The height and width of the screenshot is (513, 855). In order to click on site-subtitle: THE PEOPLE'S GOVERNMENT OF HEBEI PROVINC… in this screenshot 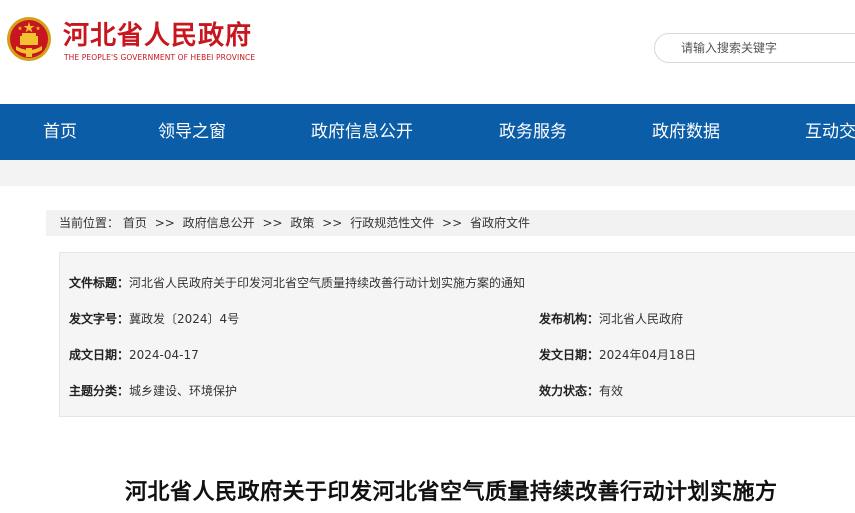, I will do `click(160, 57)`.